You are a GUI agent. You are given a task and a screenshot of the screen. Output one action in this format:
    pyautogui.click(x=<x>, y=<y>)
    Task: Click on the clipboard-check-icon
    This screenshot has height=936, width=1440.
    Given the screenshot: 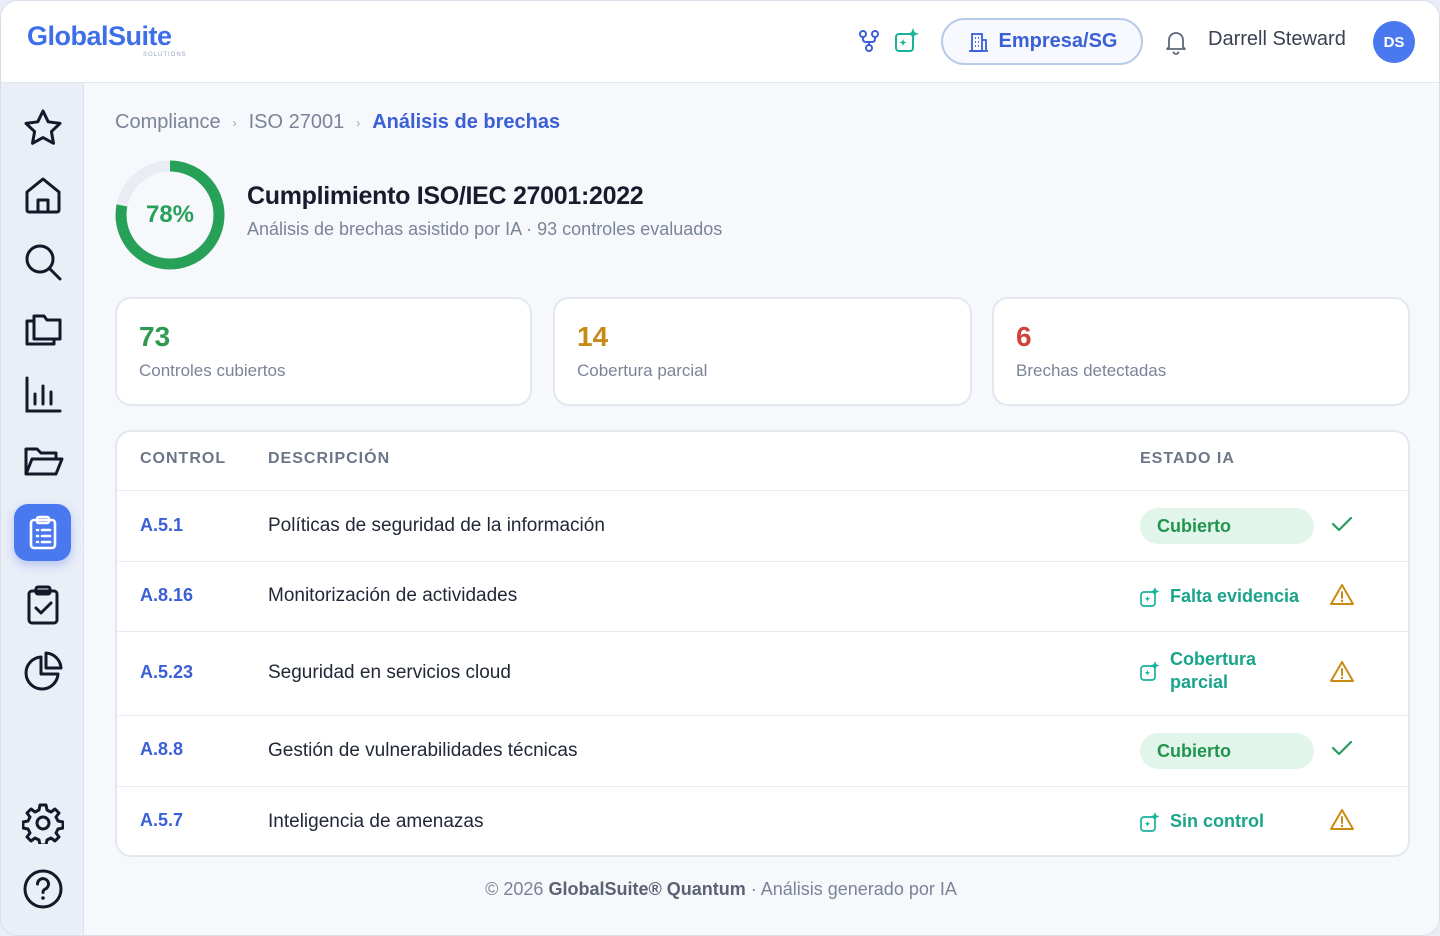 What is the action you would take?
    pyautogui.click(x=42, y=604)
    